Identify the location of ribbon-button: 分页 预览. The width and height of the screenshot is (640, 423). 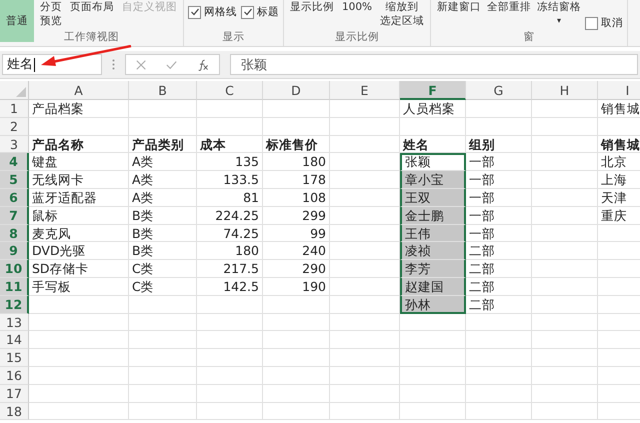
(51, 14).